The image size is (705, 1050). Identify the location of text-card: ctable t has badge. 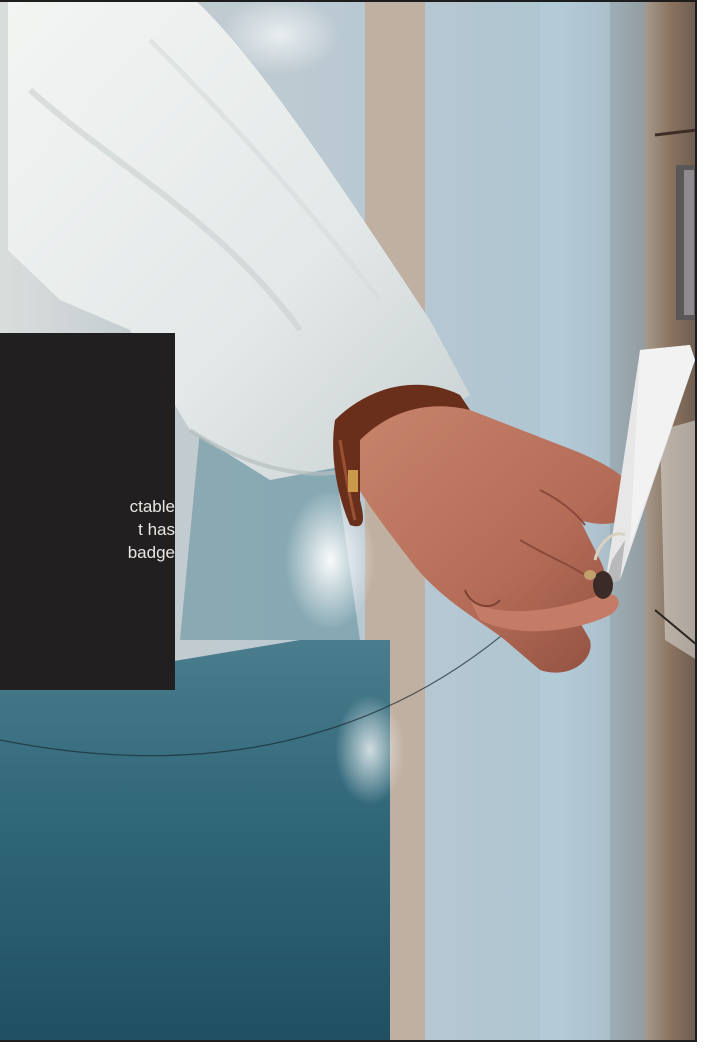
(87, 511).